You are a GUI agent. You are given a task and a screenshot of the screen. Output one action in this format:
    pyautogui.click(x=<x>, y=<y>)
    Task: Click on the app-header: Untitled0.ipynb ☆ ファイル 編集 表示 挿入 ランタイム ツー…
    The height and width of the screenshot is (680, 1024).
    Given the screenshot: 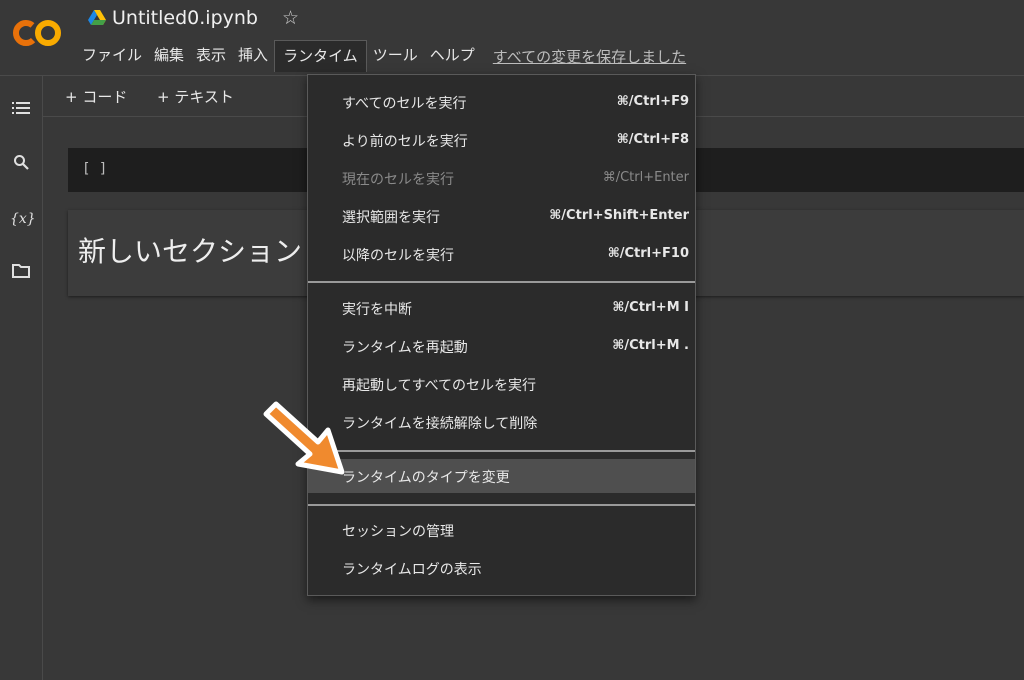 What is the action you would take?
    pyautogui.click(x=512, y=38)
    